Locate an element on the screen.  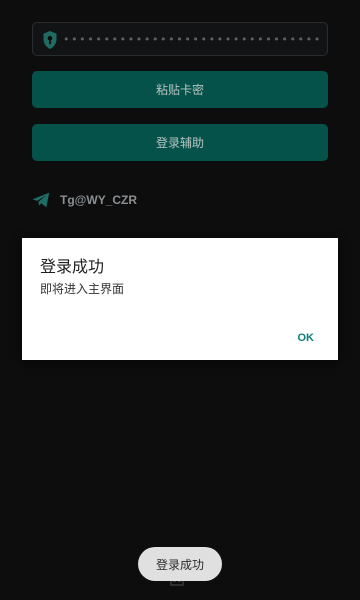
login-assist-button: 登录辅助 is located at coordinates (180, 142).